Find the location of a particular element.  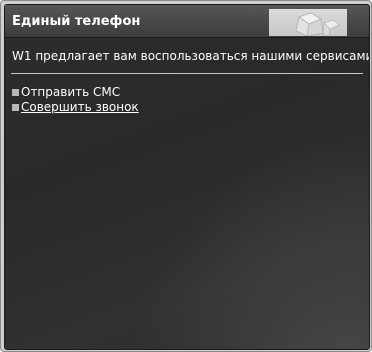

service-link-call: Совершить звонок is located at coordinates (75, 107).